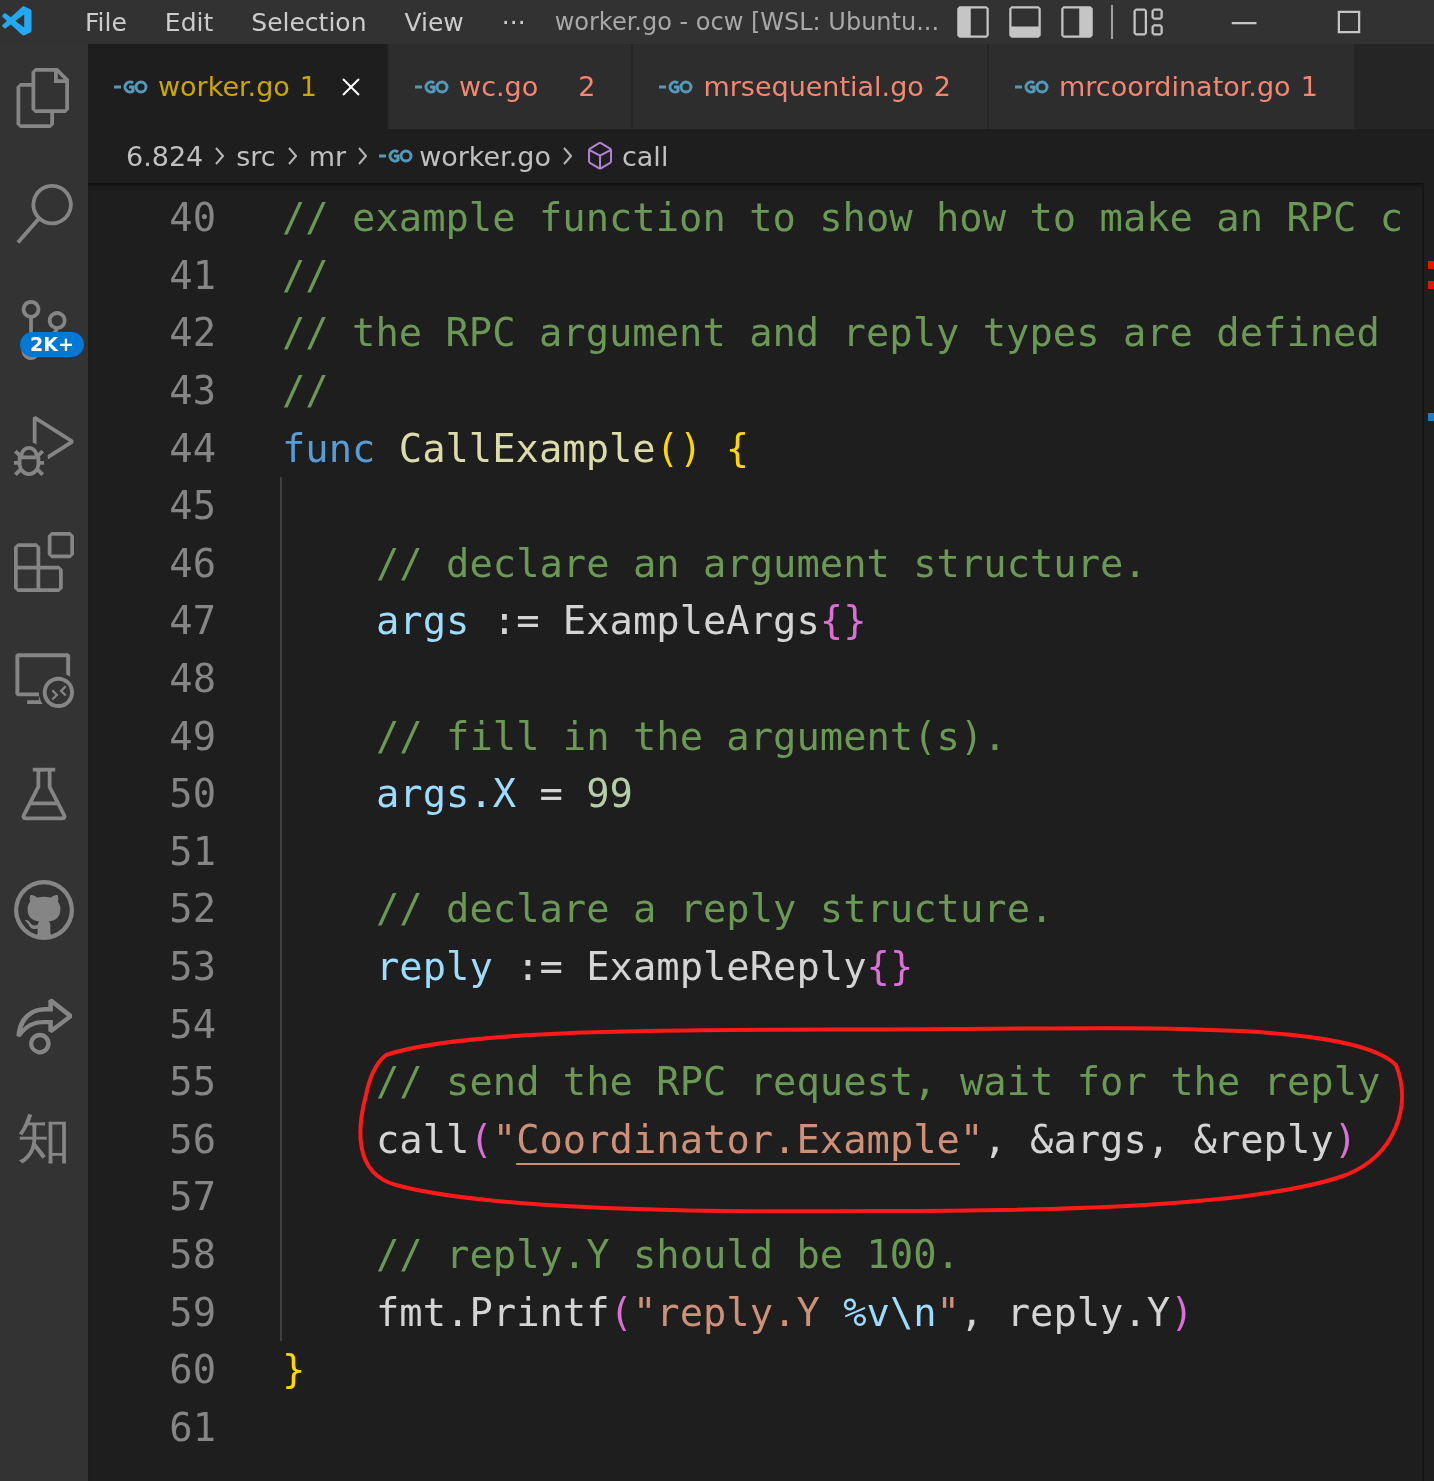  I want to click on code-comment: // fill in the argument(s)., so click(691, 736).